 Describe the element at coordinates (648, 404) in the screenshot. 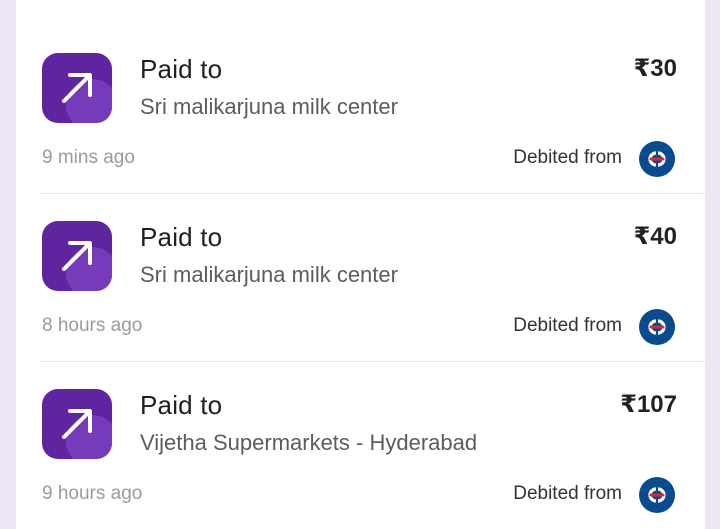

I see `transaction-amount: ₹107` at that location.